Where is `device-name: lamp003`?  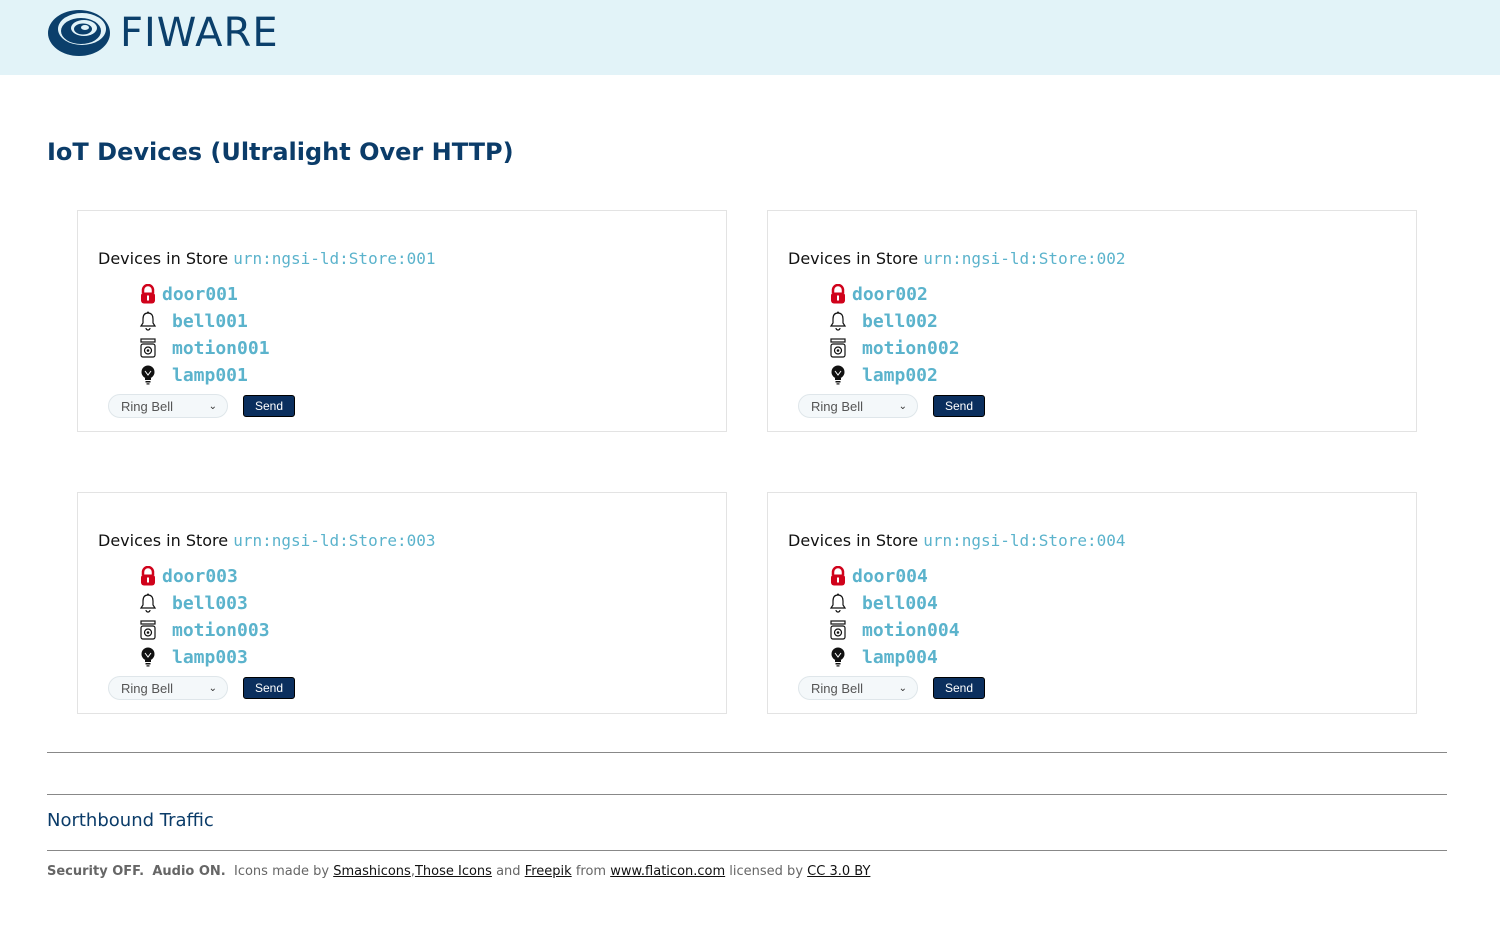
device-name: lamp003 is located at coordinates (210, 657).